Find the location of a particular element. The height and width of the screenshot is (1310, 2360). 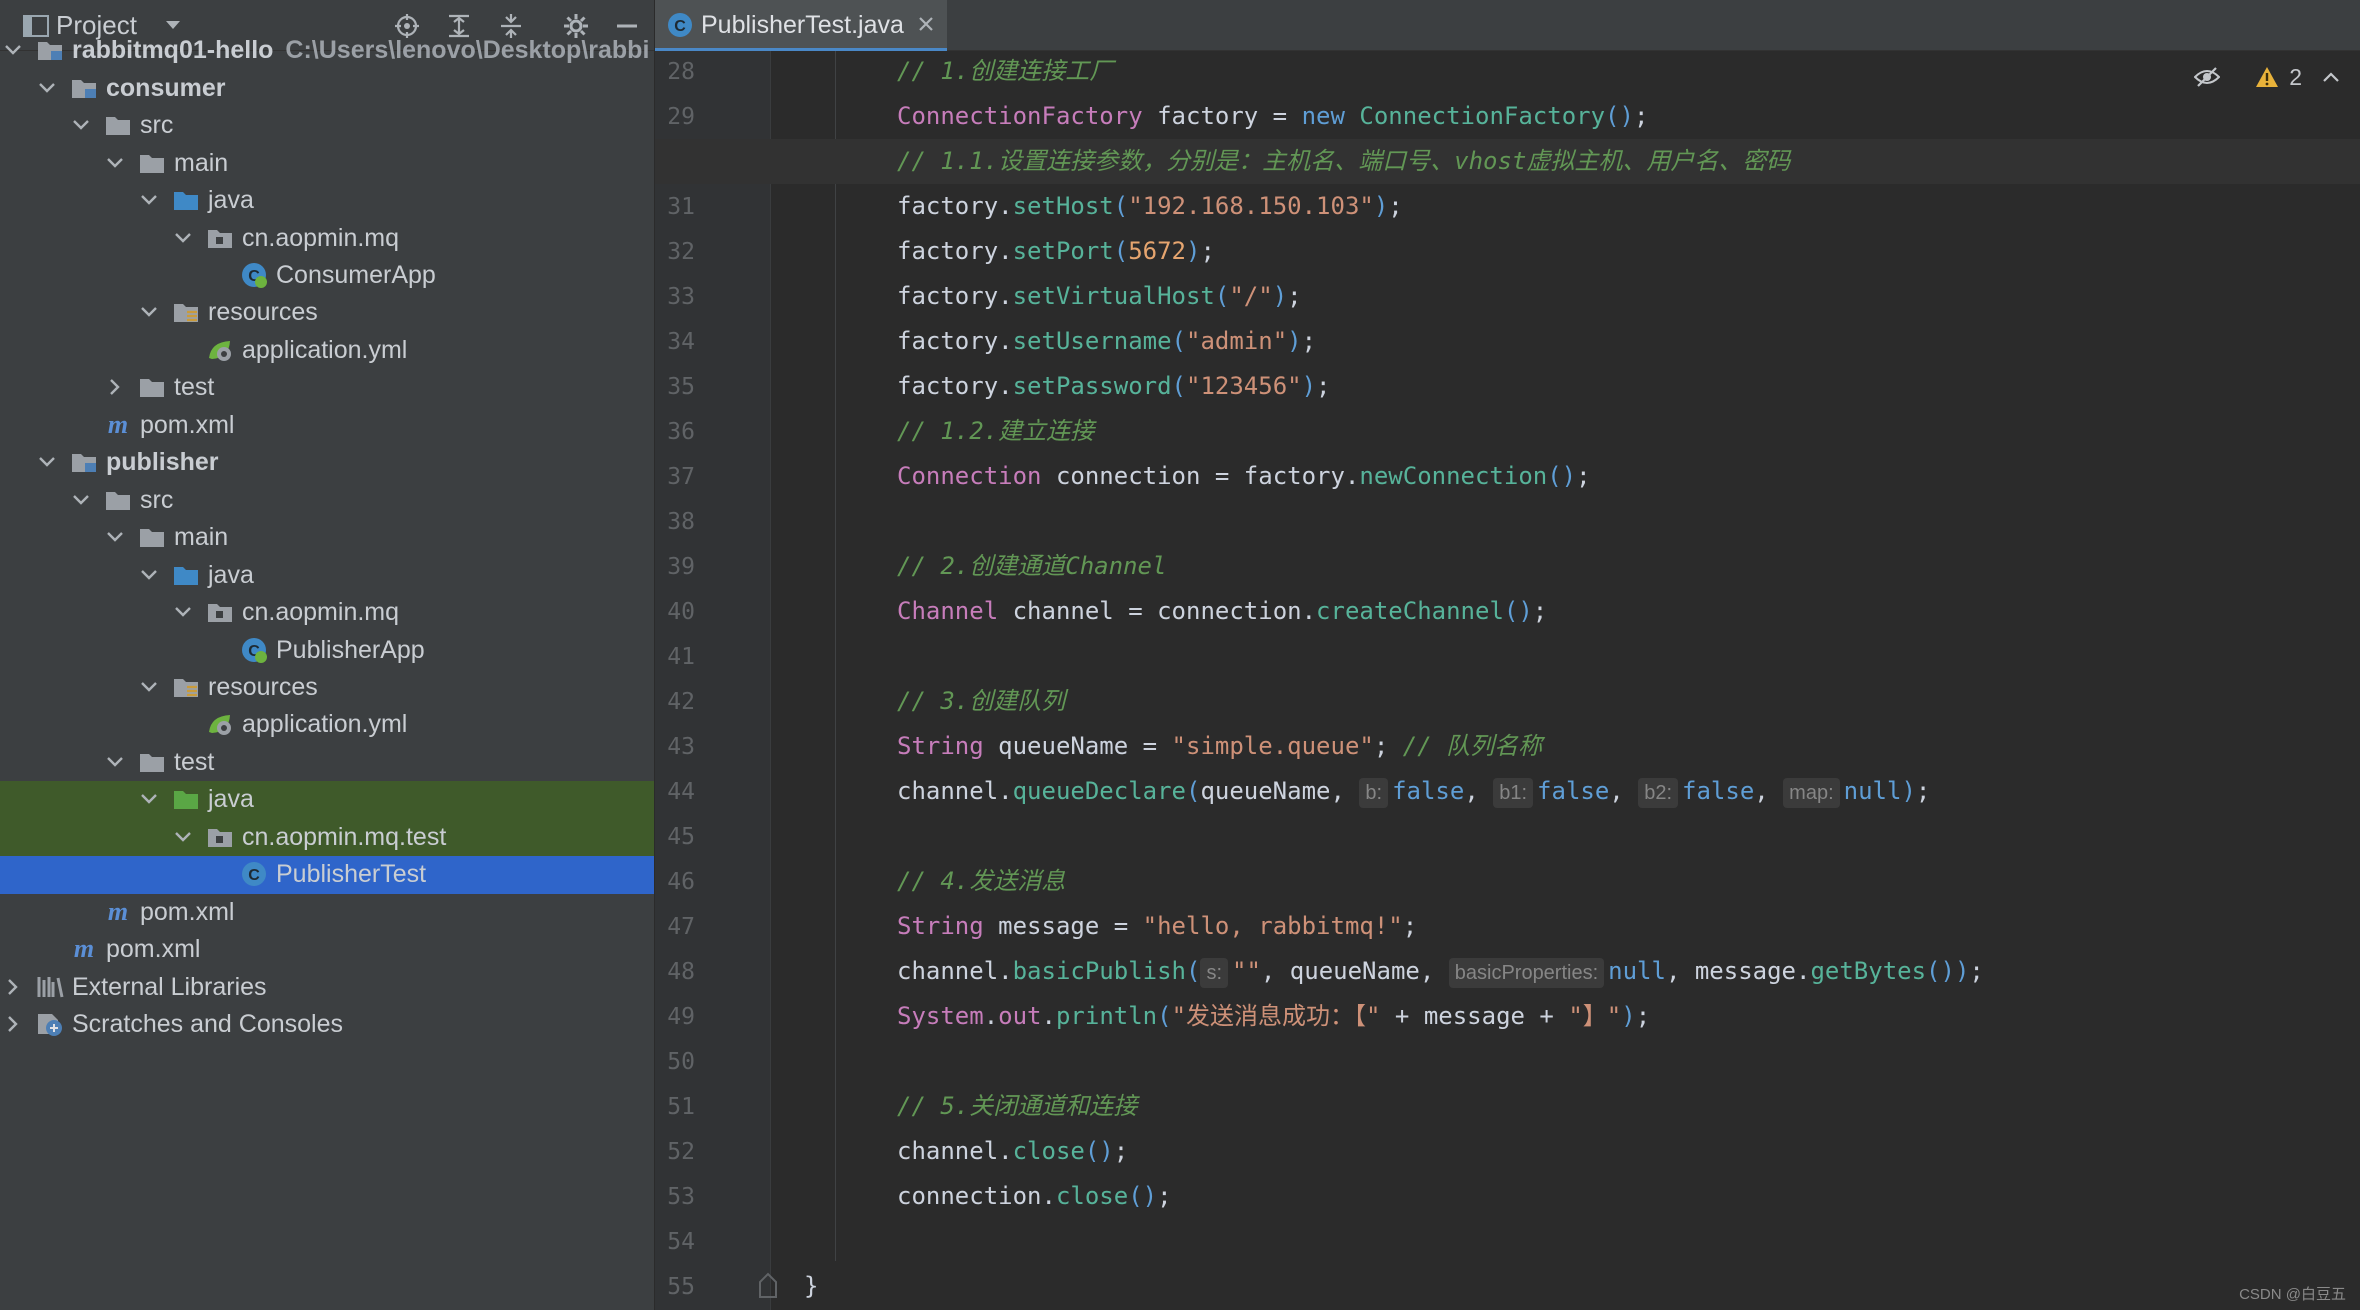

tree-item-label: cn.aopmin.mq is located at coordinates (321, 612).